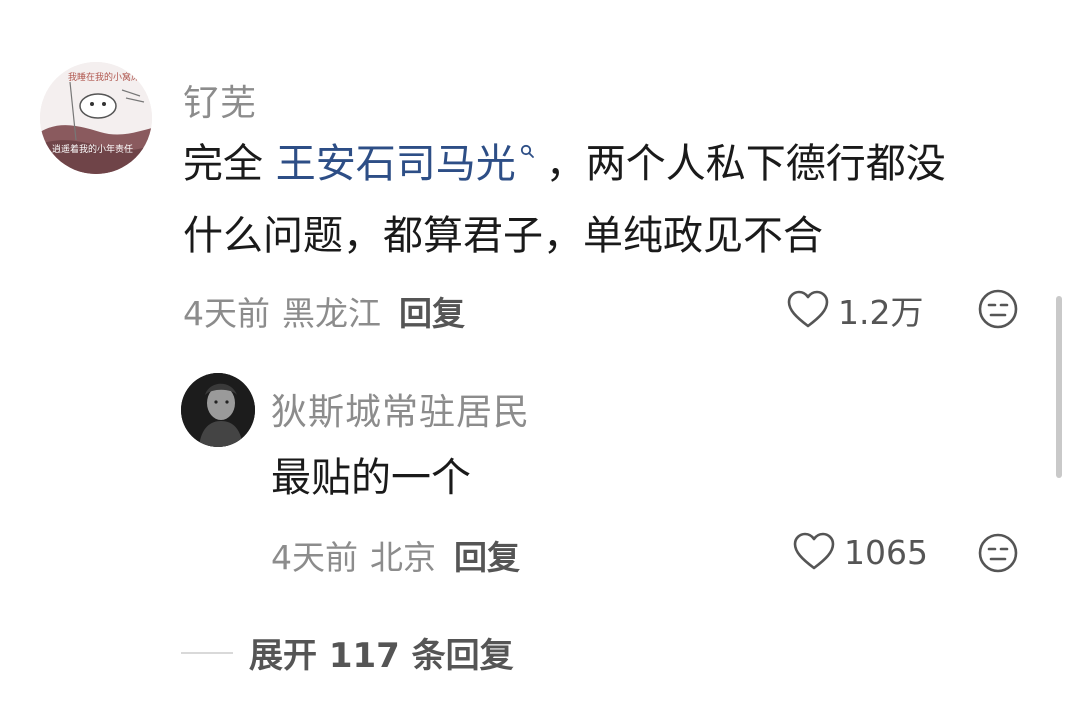 This screenshot has height=712, width=1079. What do you see at coordinates (229, 164) in the screenshot?
I see `comment-text-prefix: 完全` at bounding box center [229, 164].